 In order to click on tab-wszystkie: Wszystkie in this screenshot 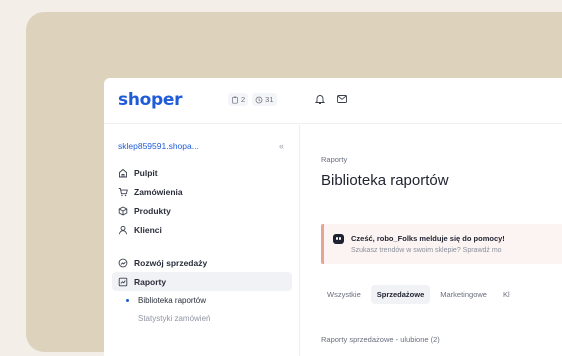, I will do `click(344, 294)`.